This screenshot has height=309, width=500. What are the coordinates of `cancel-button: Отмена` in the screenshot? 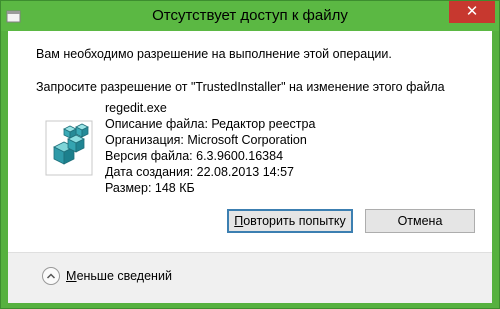 It's located at (420, 221).